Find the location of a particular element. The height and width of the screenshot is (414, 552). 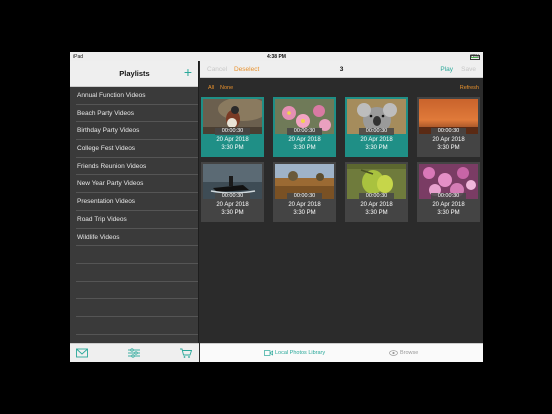

tab-browse-label: Browse is located at coordinates (409, 353).